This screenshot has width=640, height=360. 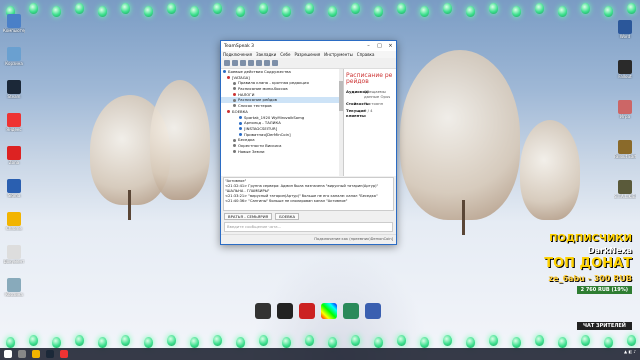 I want to click on menu-item: Подключения, so click(x=237, y=54).